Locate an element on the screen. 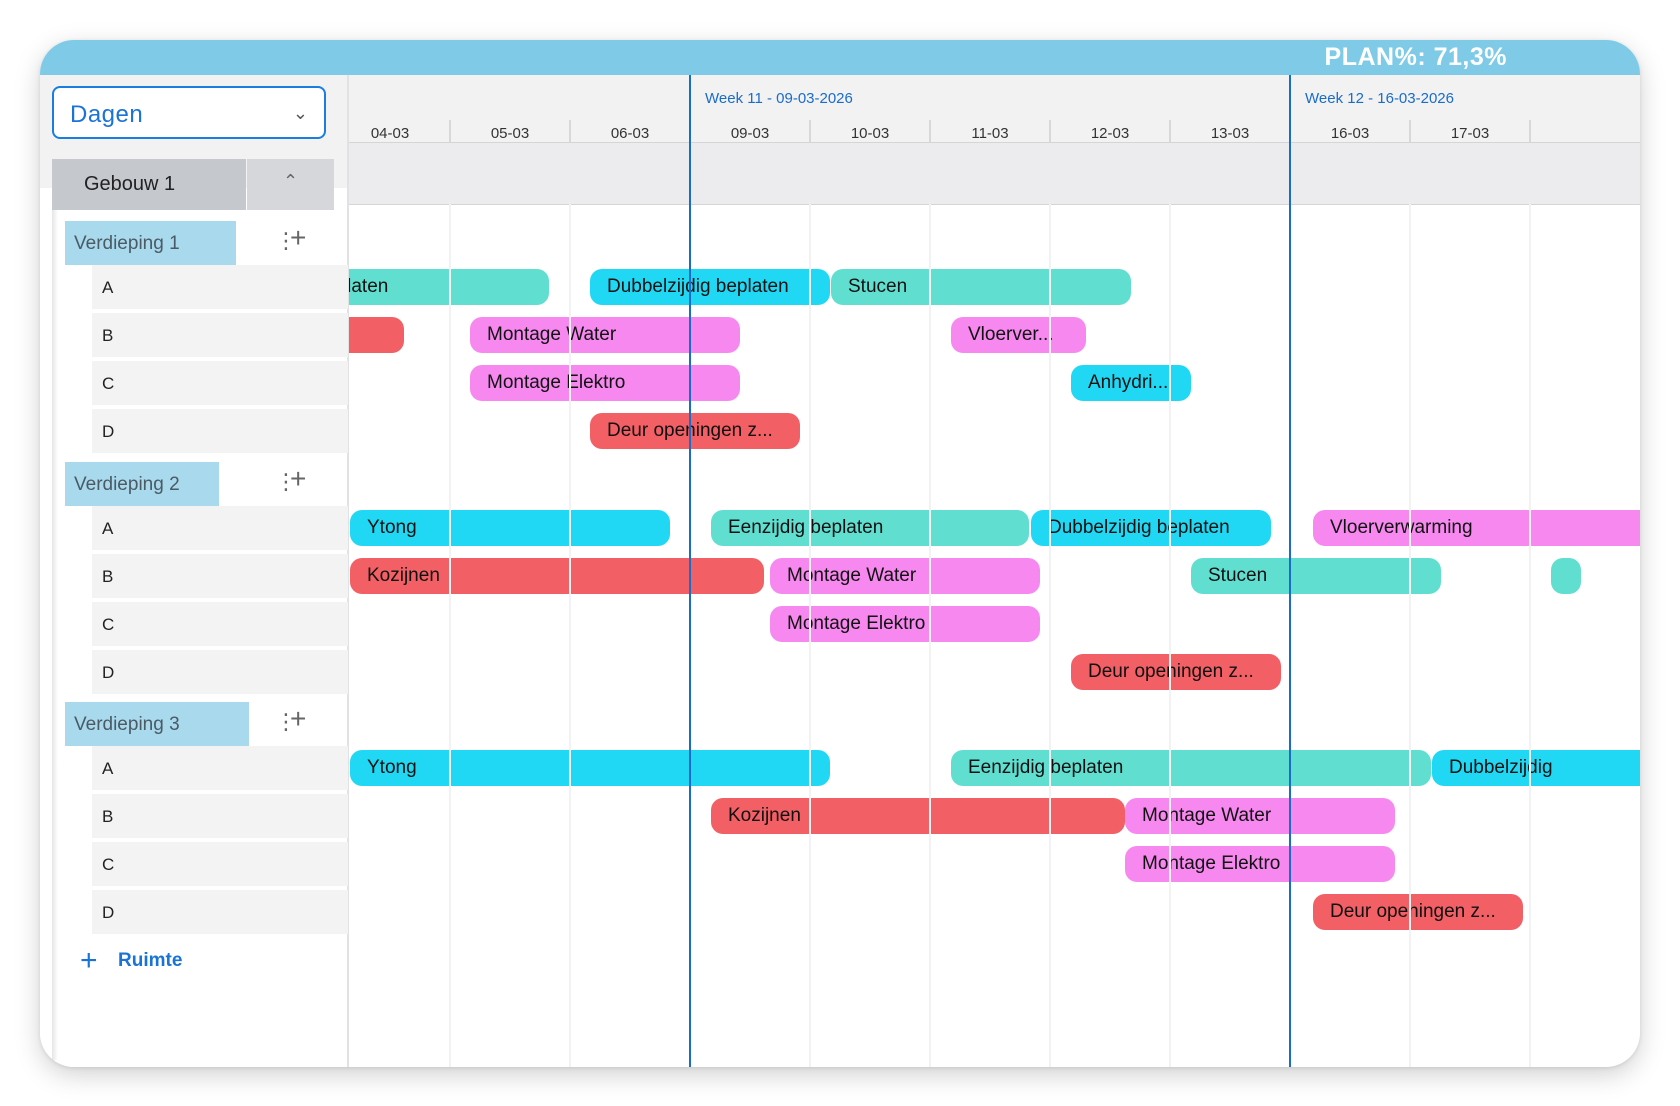  floor-header: Verdieping 1 is located at coordinates (150, 243).